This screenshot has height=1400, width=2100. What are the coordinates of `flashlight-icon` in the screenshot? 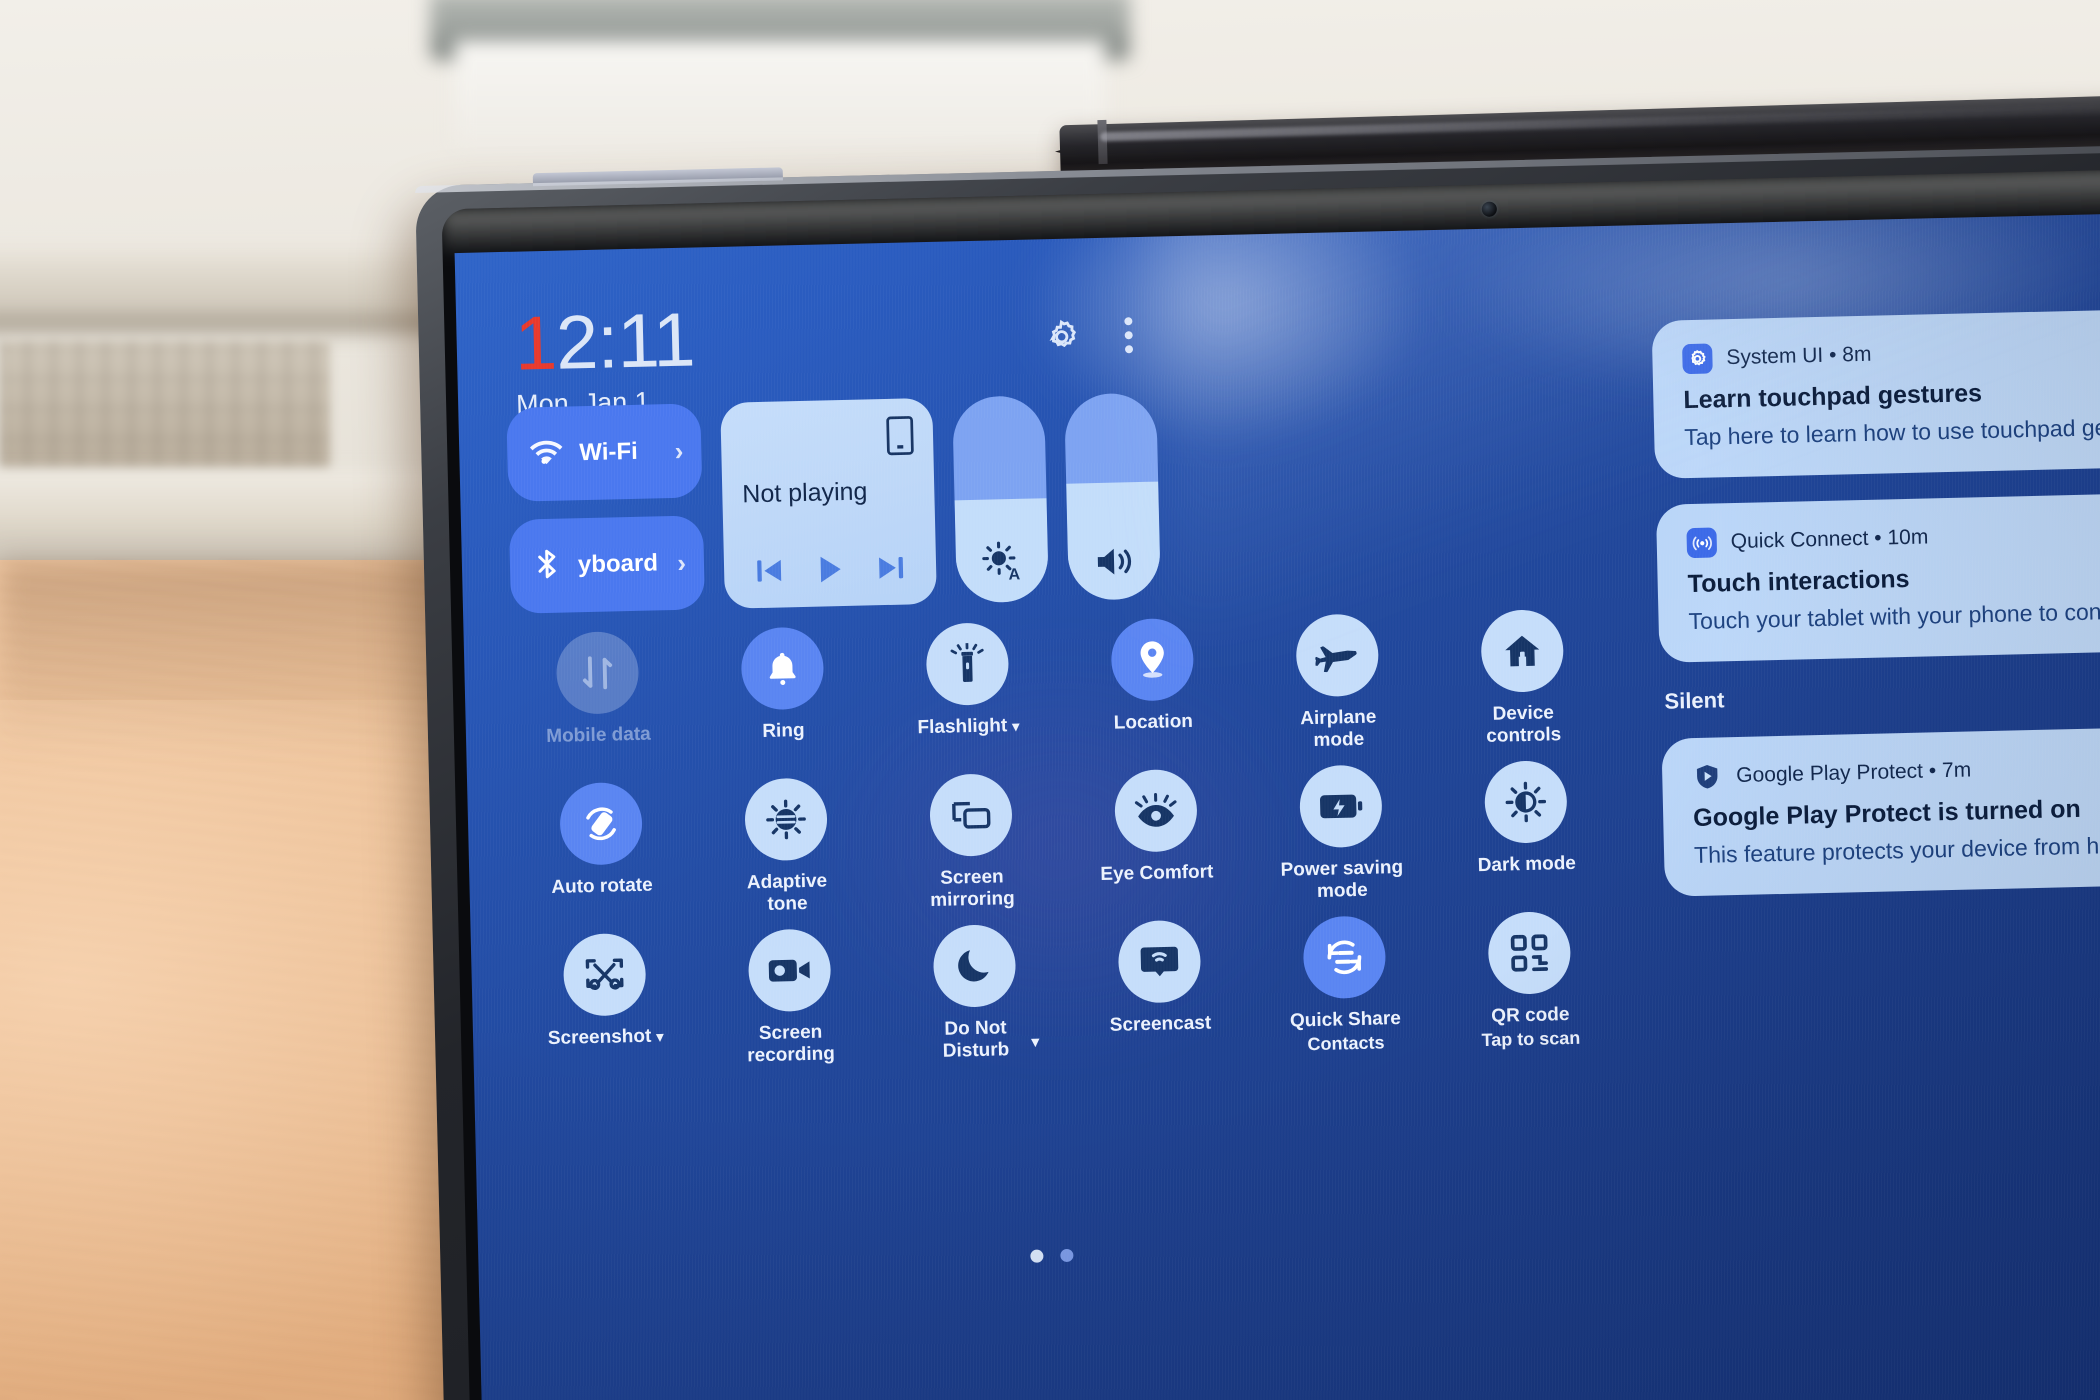 It's located at (966, 664).